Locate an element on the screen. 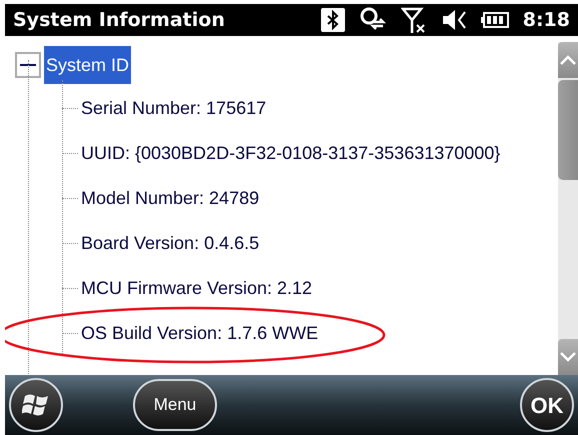 Image resolution: width=578 pixels, height=435 pixels. chevron-down-icon is located at coordinates (568, 357).